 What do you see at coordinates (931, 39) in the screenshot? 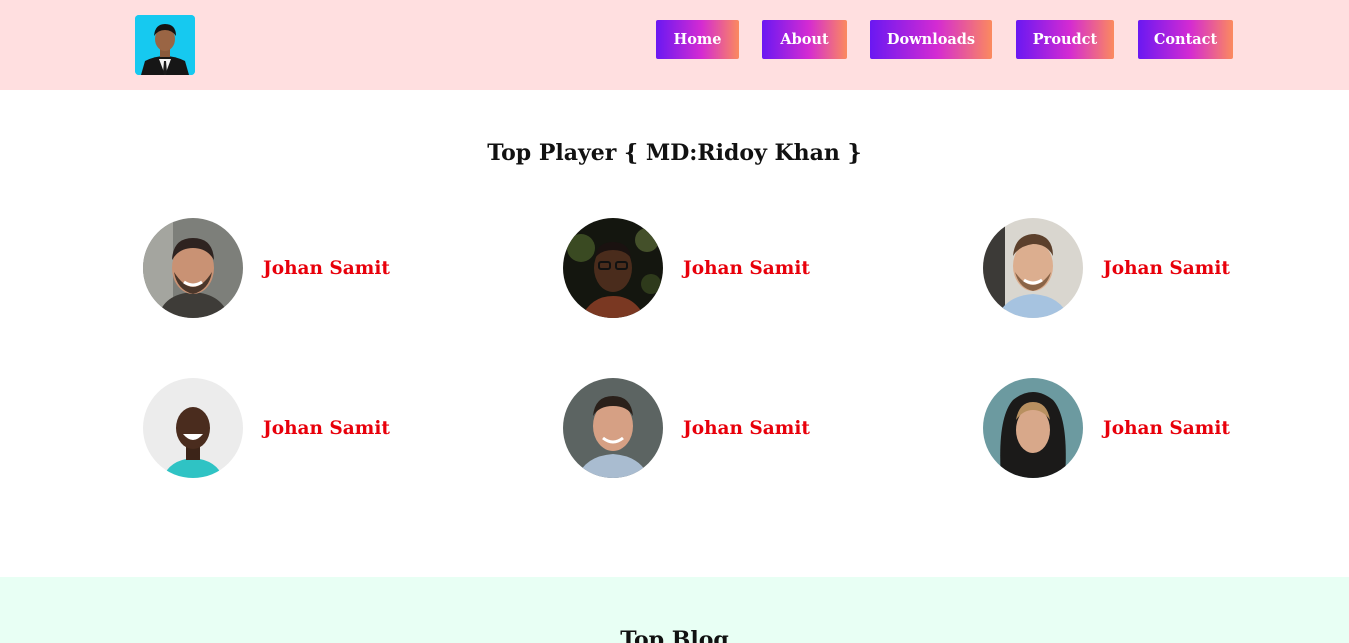
I see `nav-downloads-button: Downloads` at bounding box center [931, 39].